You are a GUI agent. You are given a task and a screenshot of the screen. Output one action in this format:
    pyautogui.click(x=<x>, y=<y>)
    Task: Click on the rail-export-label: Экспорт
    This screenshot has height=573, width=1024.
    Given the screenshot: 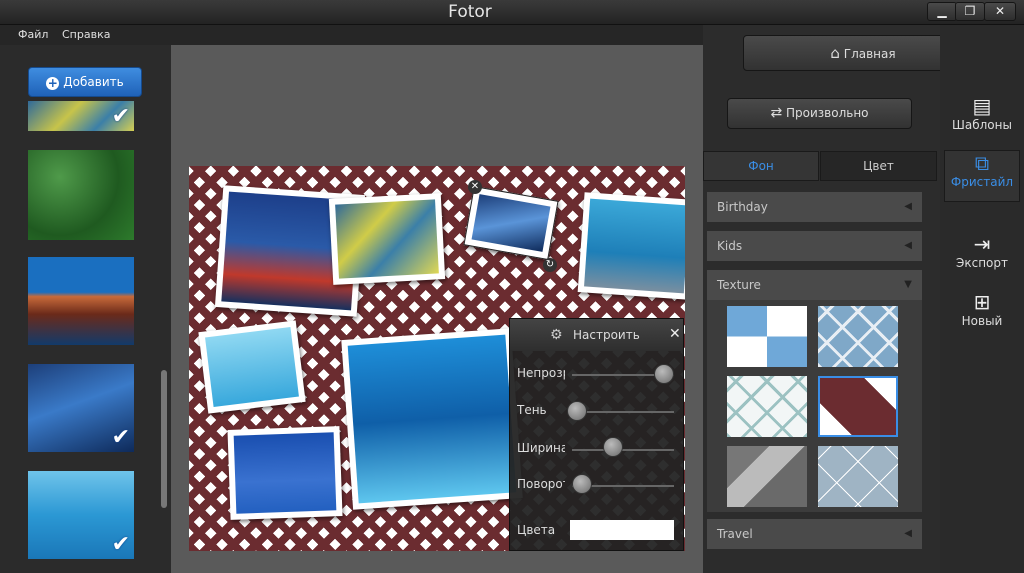 What is the action you would take?
    pyautogui.click(x=982, y=263)
    